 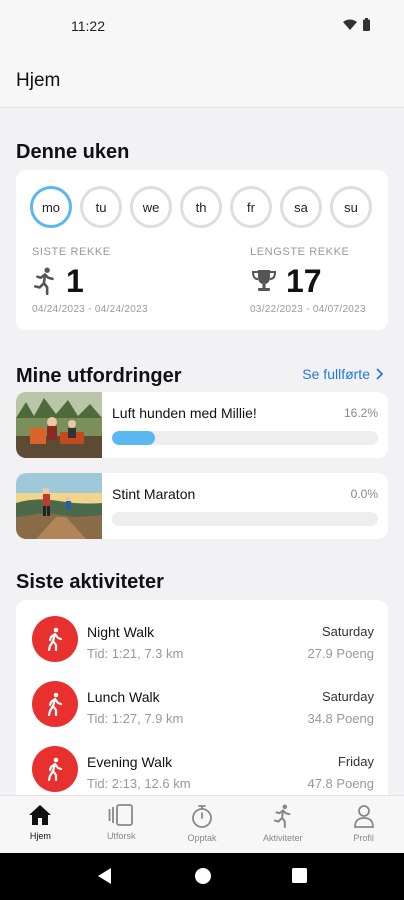 I want to click on system-nav-bar, so click(x=202, y=876).